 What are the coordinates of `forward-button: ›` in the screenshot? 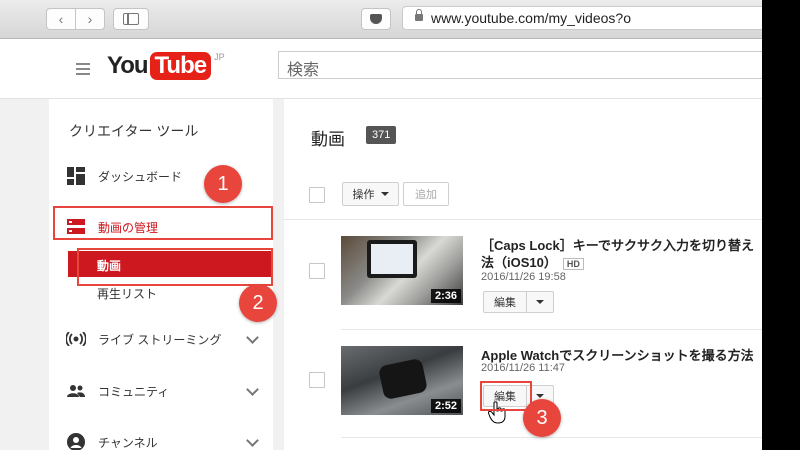 It's located at (90, 19).